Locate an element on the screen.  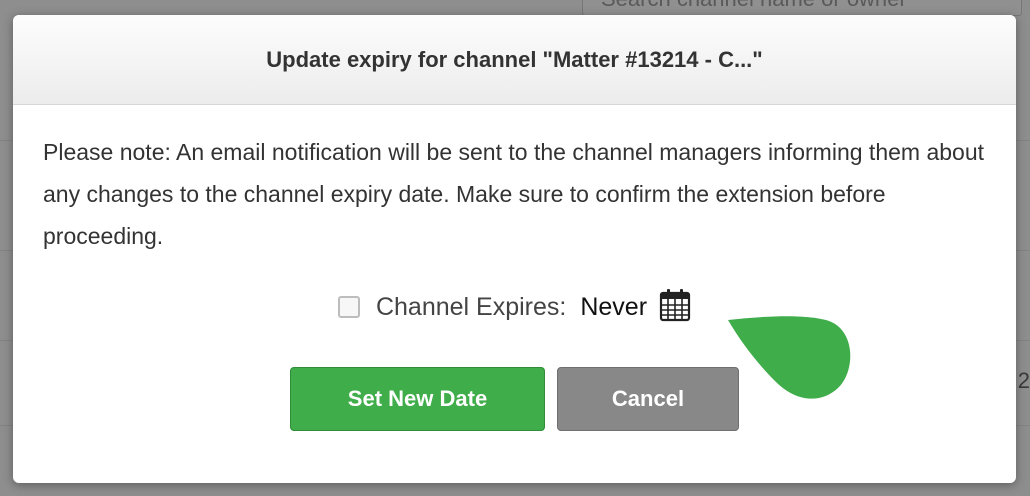
background-search-input: Search channel name or owner is located at coordinates (802, 8).